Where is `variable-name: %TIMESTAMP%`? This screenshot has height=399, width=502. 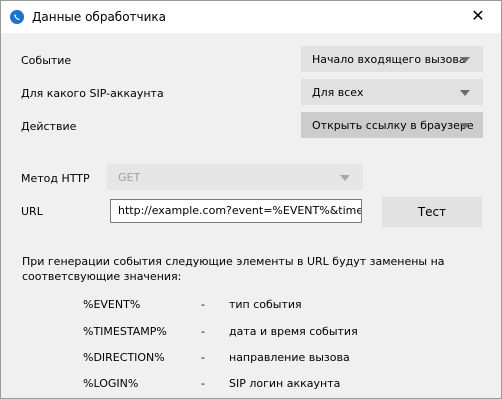 variable-name: %TIMESTAMP% is located at coordinates (125, 331).